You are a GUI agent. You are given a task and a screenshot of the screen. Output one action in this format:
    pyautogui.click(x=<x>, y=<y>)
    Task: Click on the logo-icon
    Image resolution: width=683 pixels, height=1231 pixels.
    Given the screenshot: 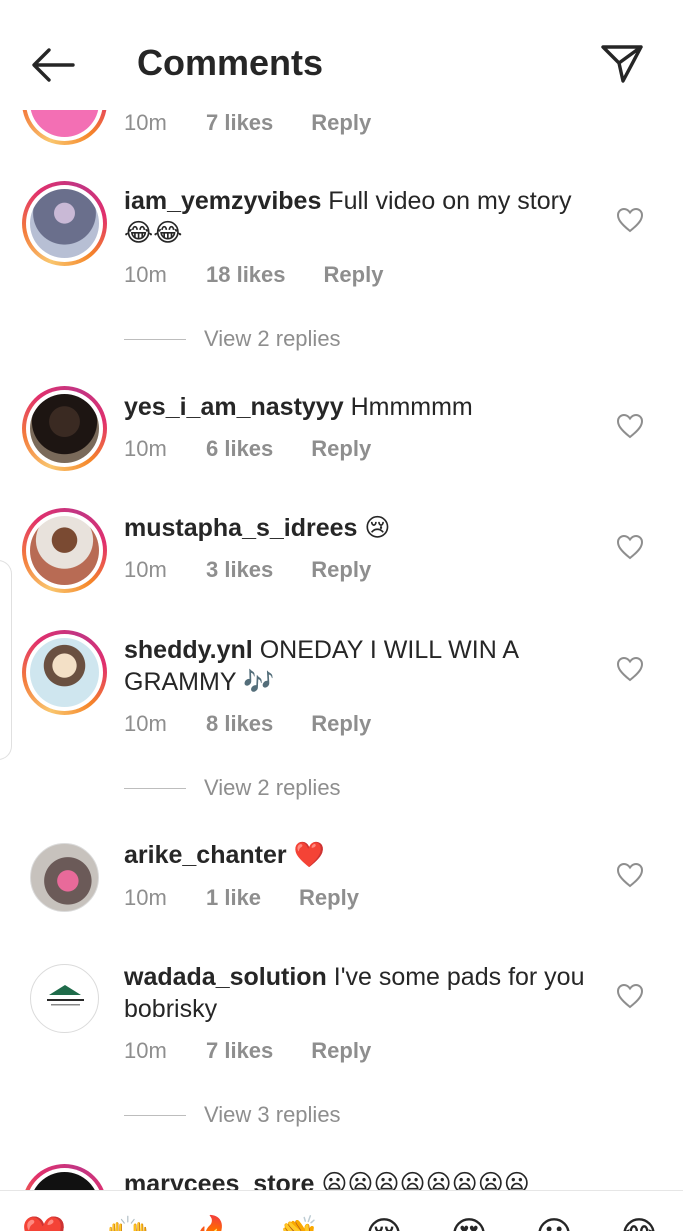 What is the action you would take?
    pyautogui.click(x=65, y=995)
    